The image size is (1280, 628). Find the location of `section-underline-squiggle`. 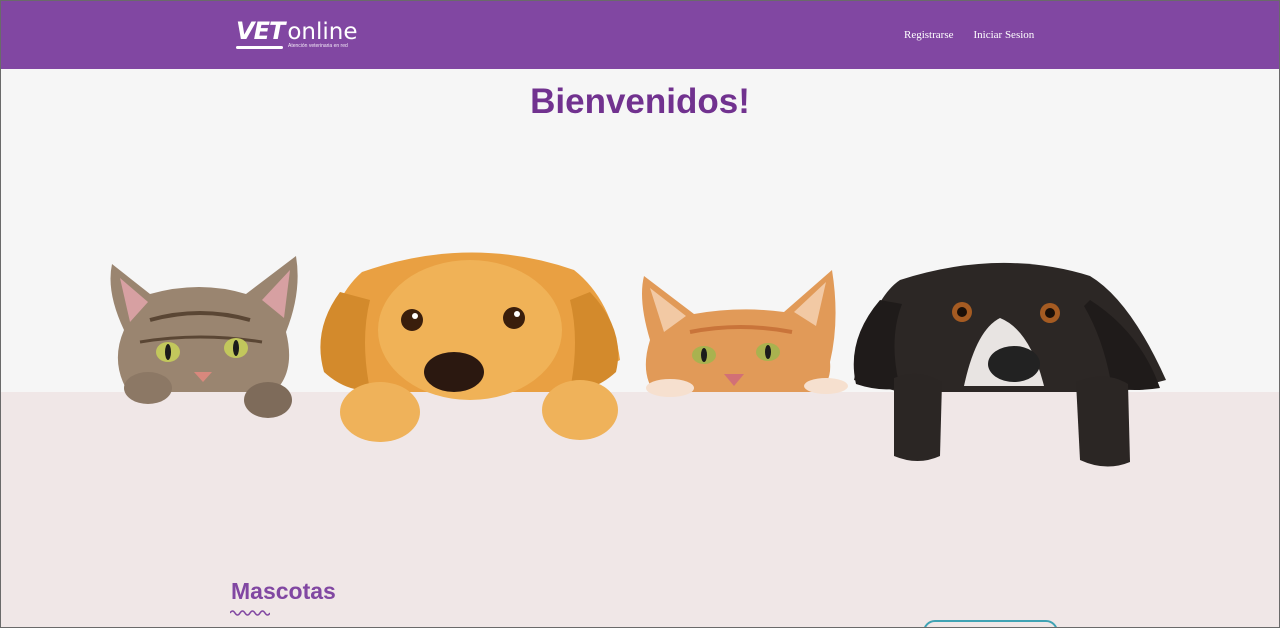

section-underline-squiggle is located at coordinates (250, 613).